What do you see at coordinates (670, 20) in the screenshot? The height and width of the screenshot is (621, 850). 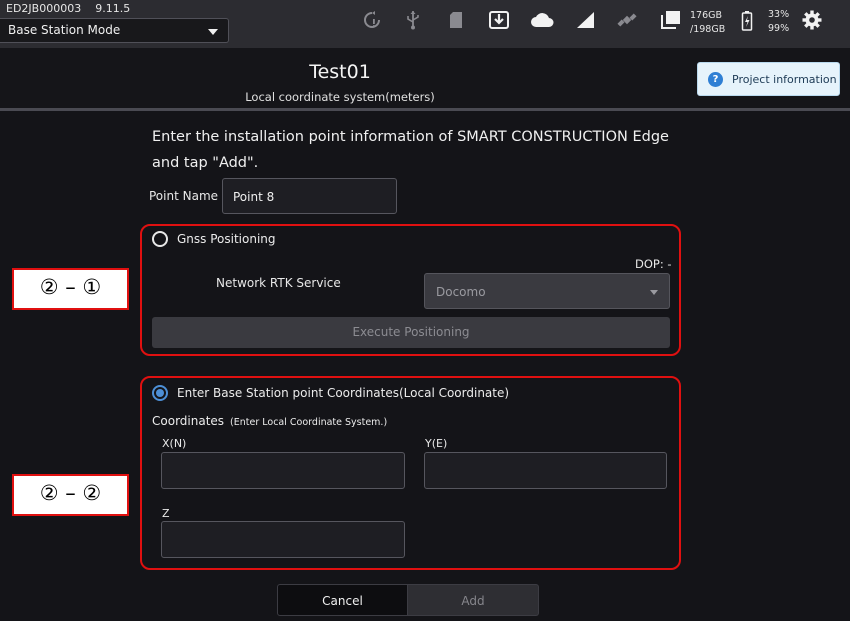 I see `copy-icon` at bounding box center [670, 20].